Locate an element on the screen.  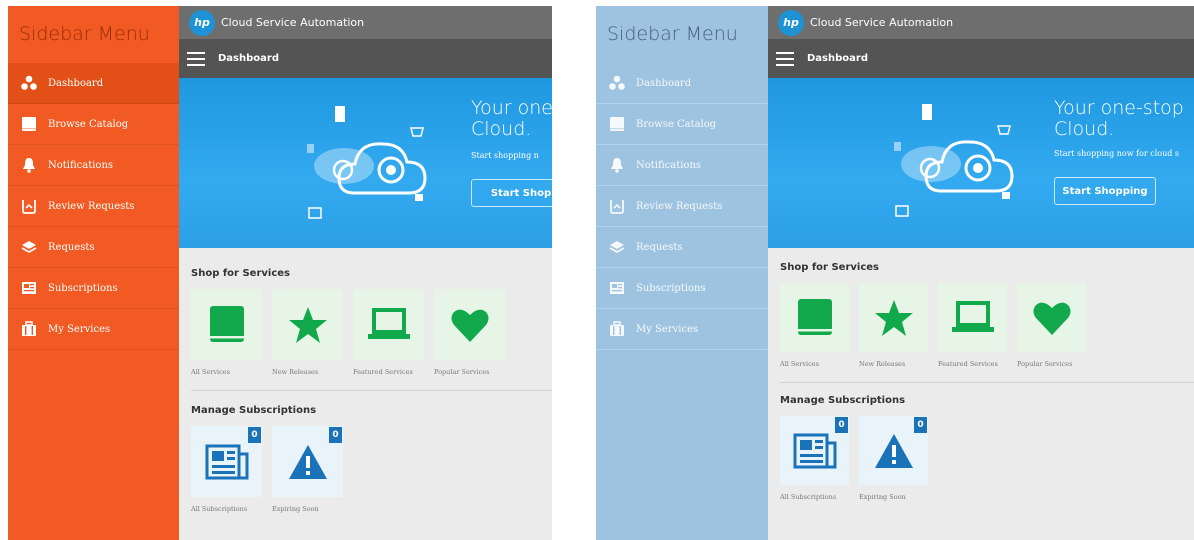
page-title: Dashboard is located at coordinates (837, 58).